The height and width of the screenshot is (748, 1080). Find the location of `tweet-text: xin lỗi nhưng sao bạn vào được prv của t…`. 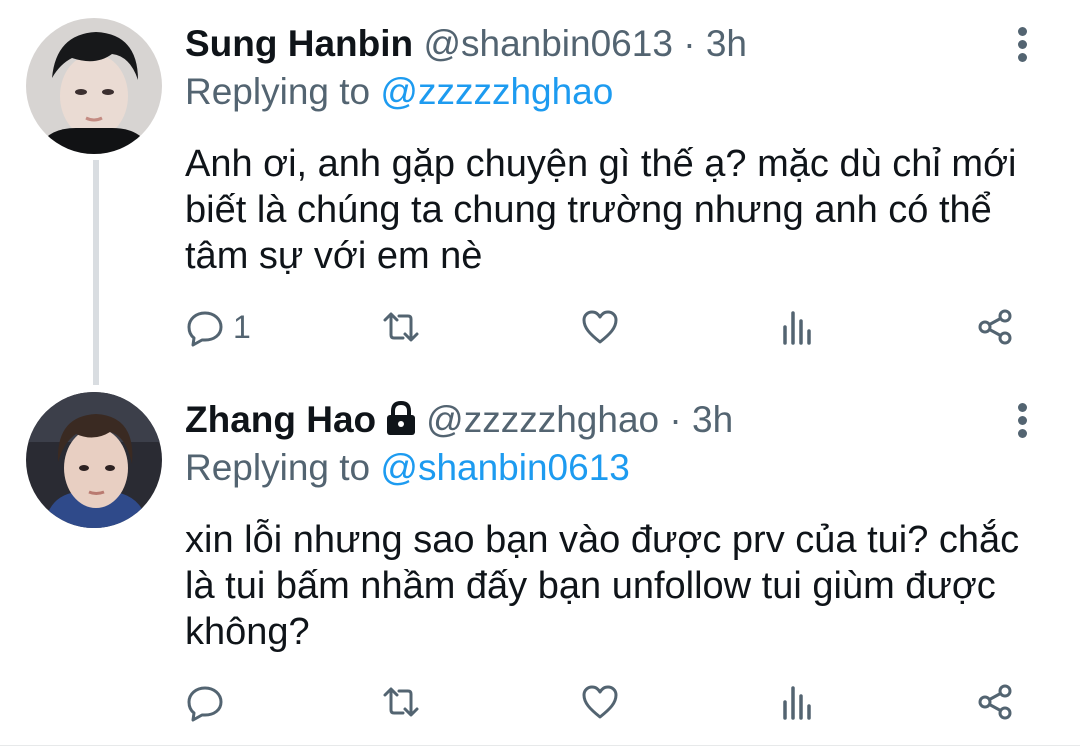

tweet-text: xin lỗi nhưng sao bạn vào được prv của t… is located at coordinates (602, 586).